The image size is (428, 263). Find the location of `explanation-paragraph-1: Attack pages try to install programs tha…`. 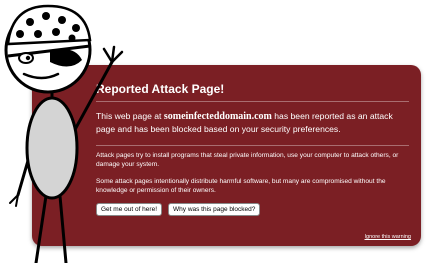

explanation-paragraph-1: Attack pages try to install programs tha… is located at coordinates (247, 160).